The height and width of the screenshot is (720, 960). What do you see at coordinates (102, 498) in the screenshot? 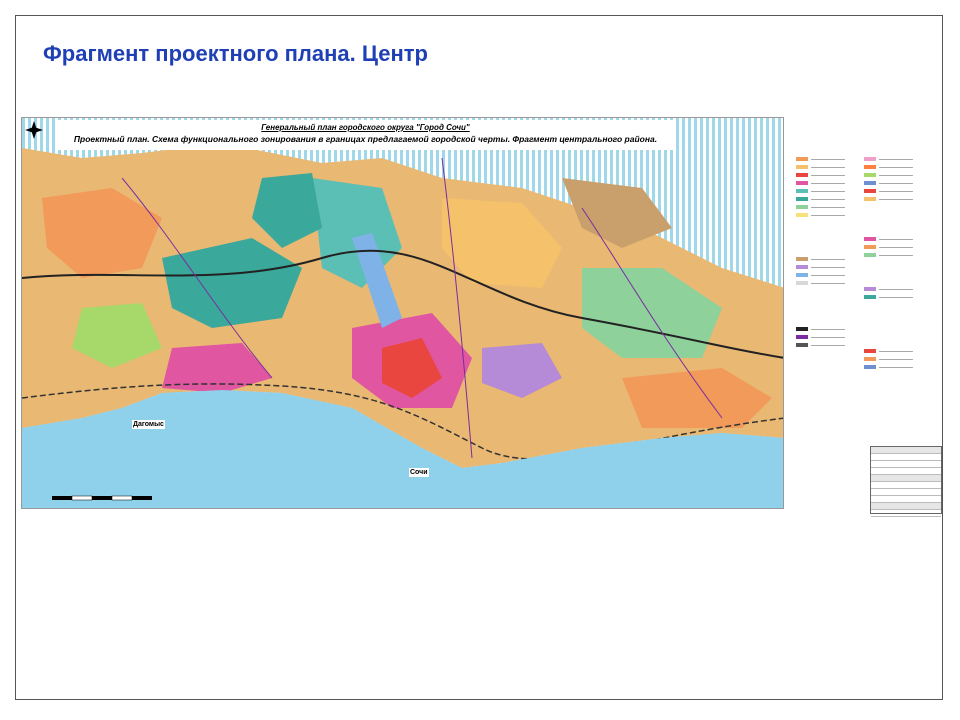
I see `scale-bar` at bounding box center [102, 498].